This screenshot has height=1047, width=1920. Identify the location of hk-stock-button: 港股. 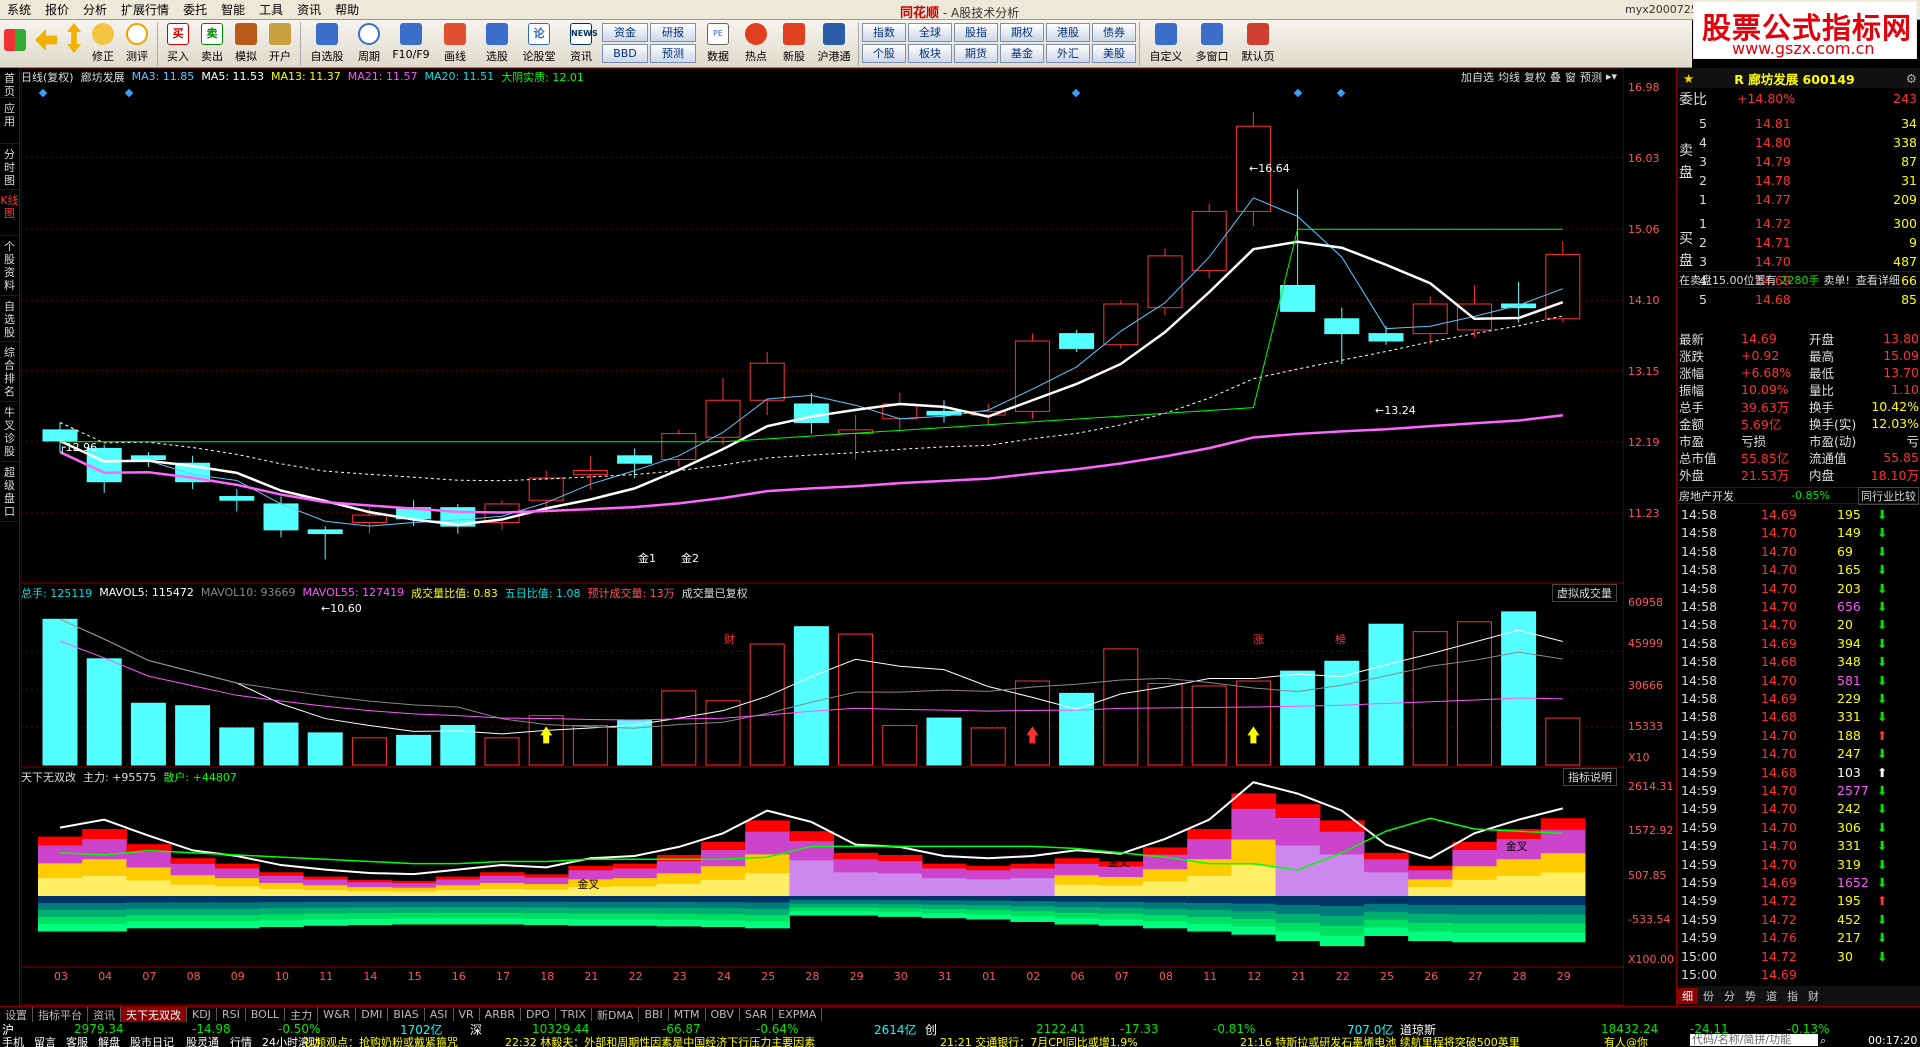
(1068, 32).